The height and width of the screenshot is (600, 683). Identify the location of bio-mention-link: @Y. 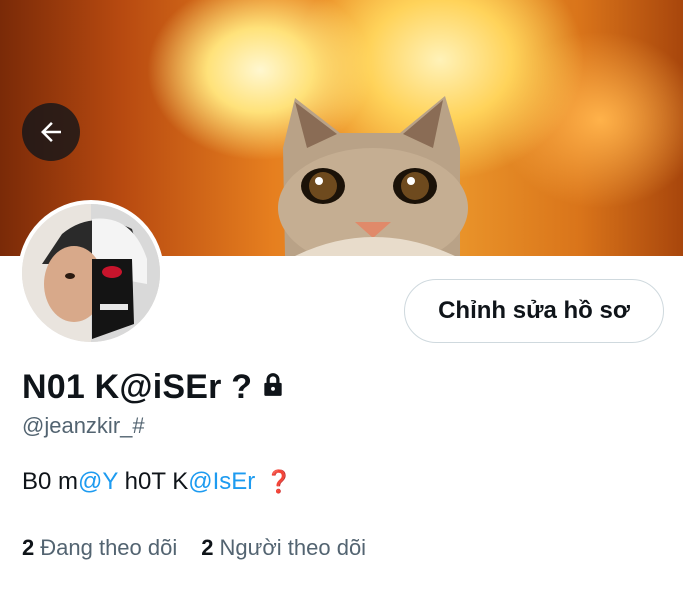
(98, 481).